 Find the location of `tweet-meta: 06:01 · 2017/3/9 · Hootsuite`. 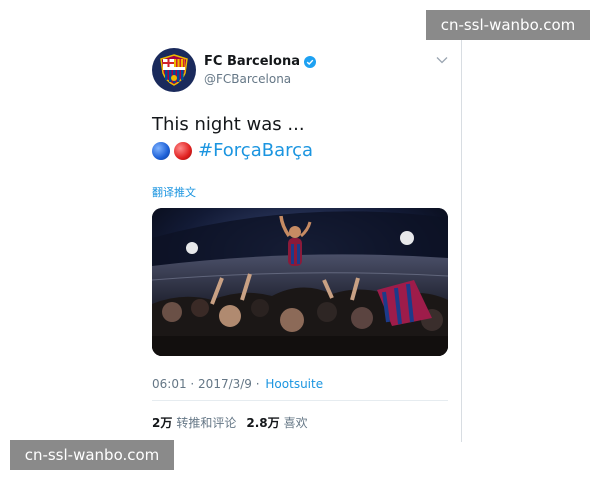

tweet-meta: 06:01 · 2017/3/9 · Hootsuite is located at coordinates (237, 384).